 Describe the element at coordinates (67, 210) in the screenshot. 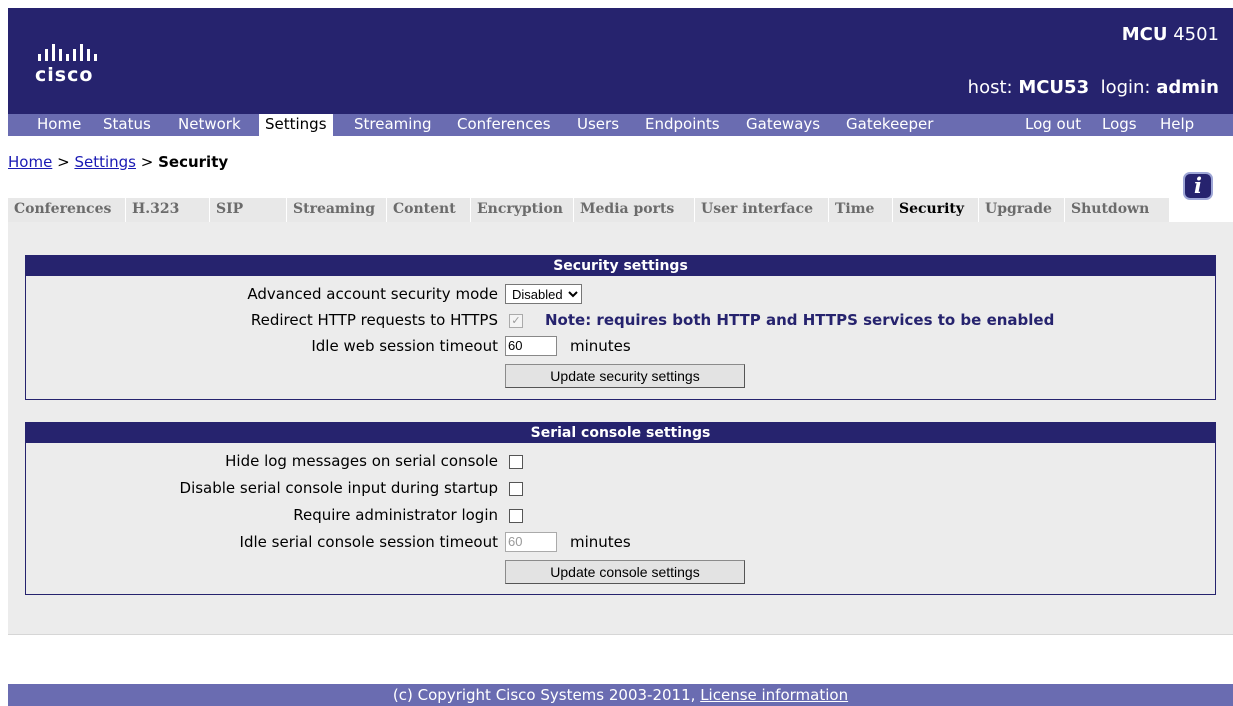

I see `tab-conferences: Conferences` at that location.